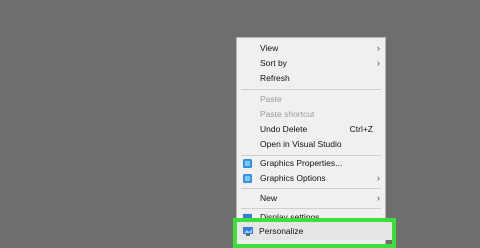 Image resolution: width=480 pixels, height=248 pixels. Describe the element at coordinates (311, 63) in the screenshot. I see `menu-item-sort-by: Sort by ›` at that location.